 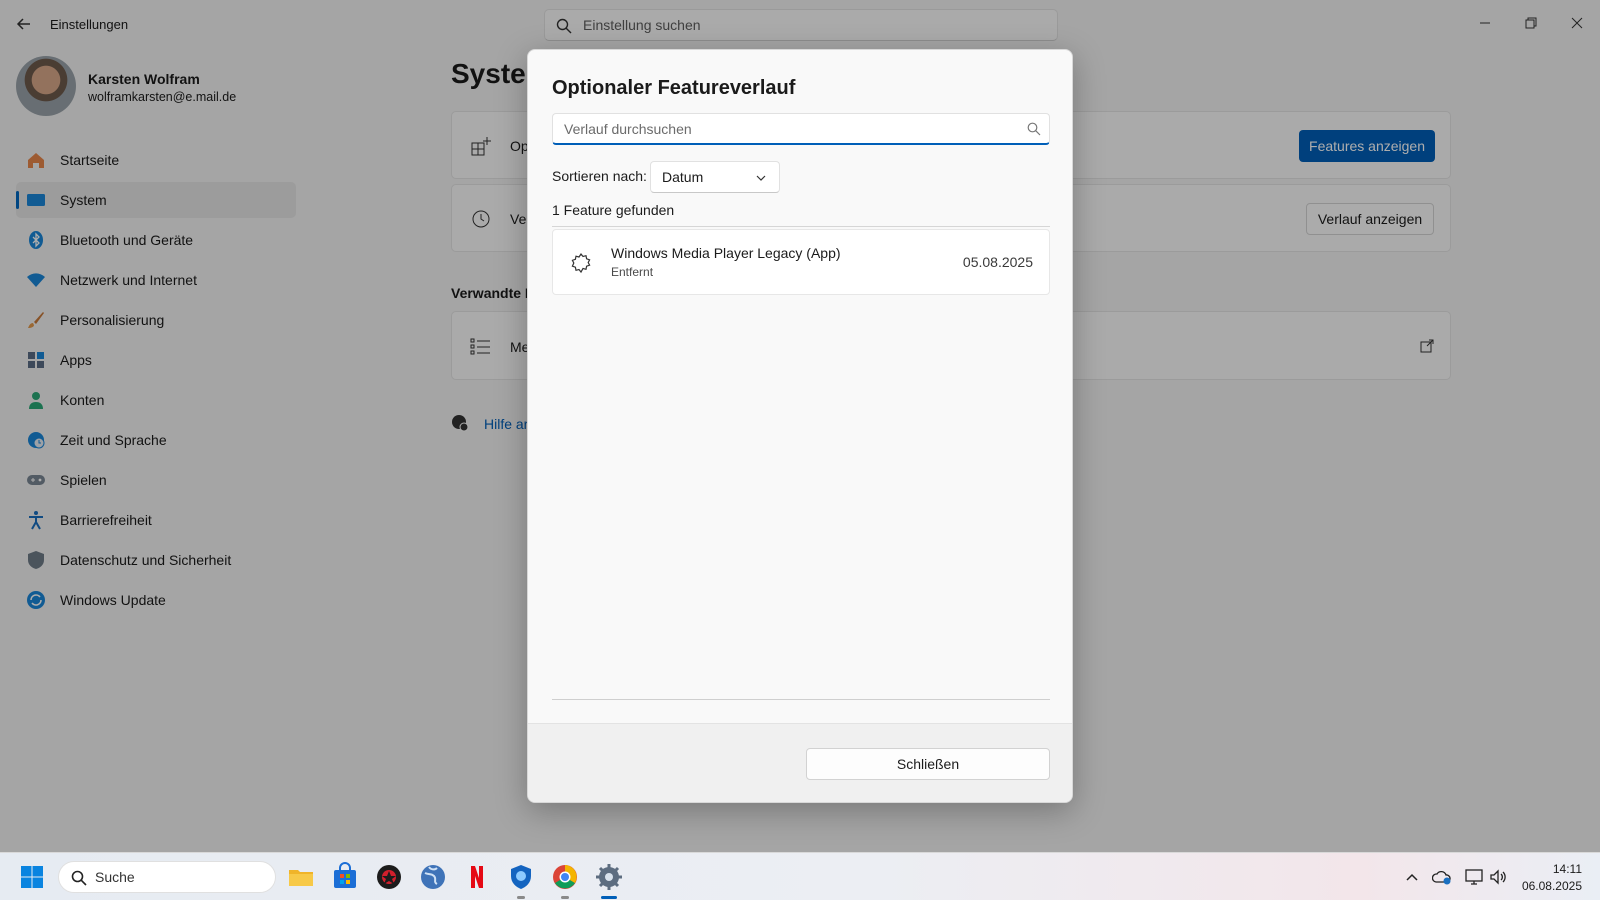 I want to click on dialog-title: Optionaler Featureverlauf, so click(x=674, y=88).